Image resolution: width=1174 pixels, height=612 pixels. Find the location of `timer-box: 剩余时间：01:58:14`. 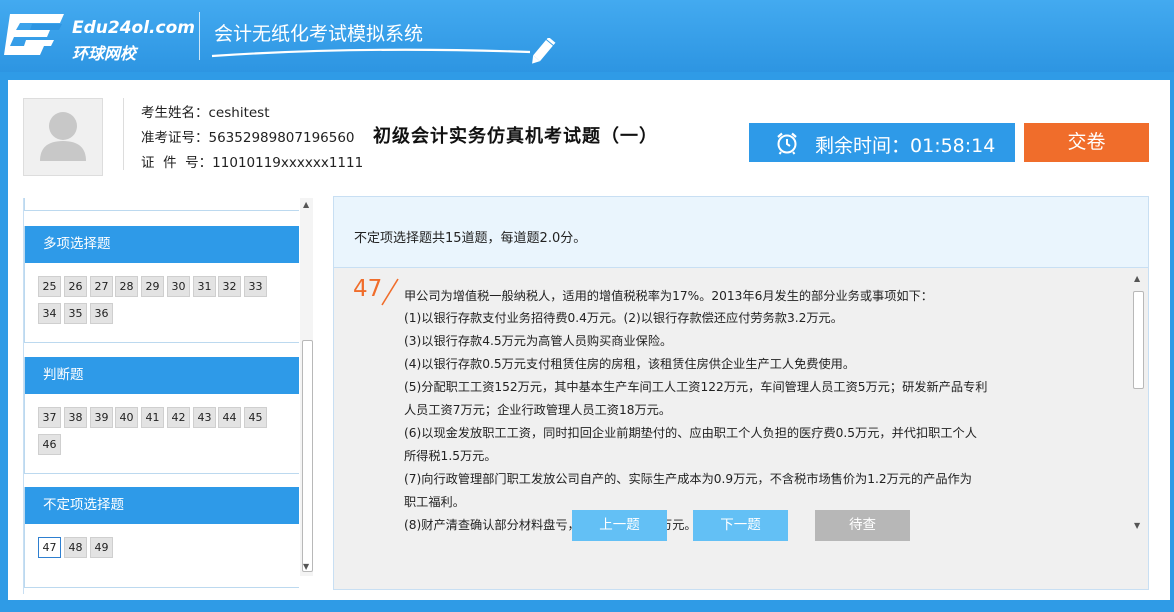

timer-box: 剩余时间：01:58:14 is located at coordinates (882, 142).